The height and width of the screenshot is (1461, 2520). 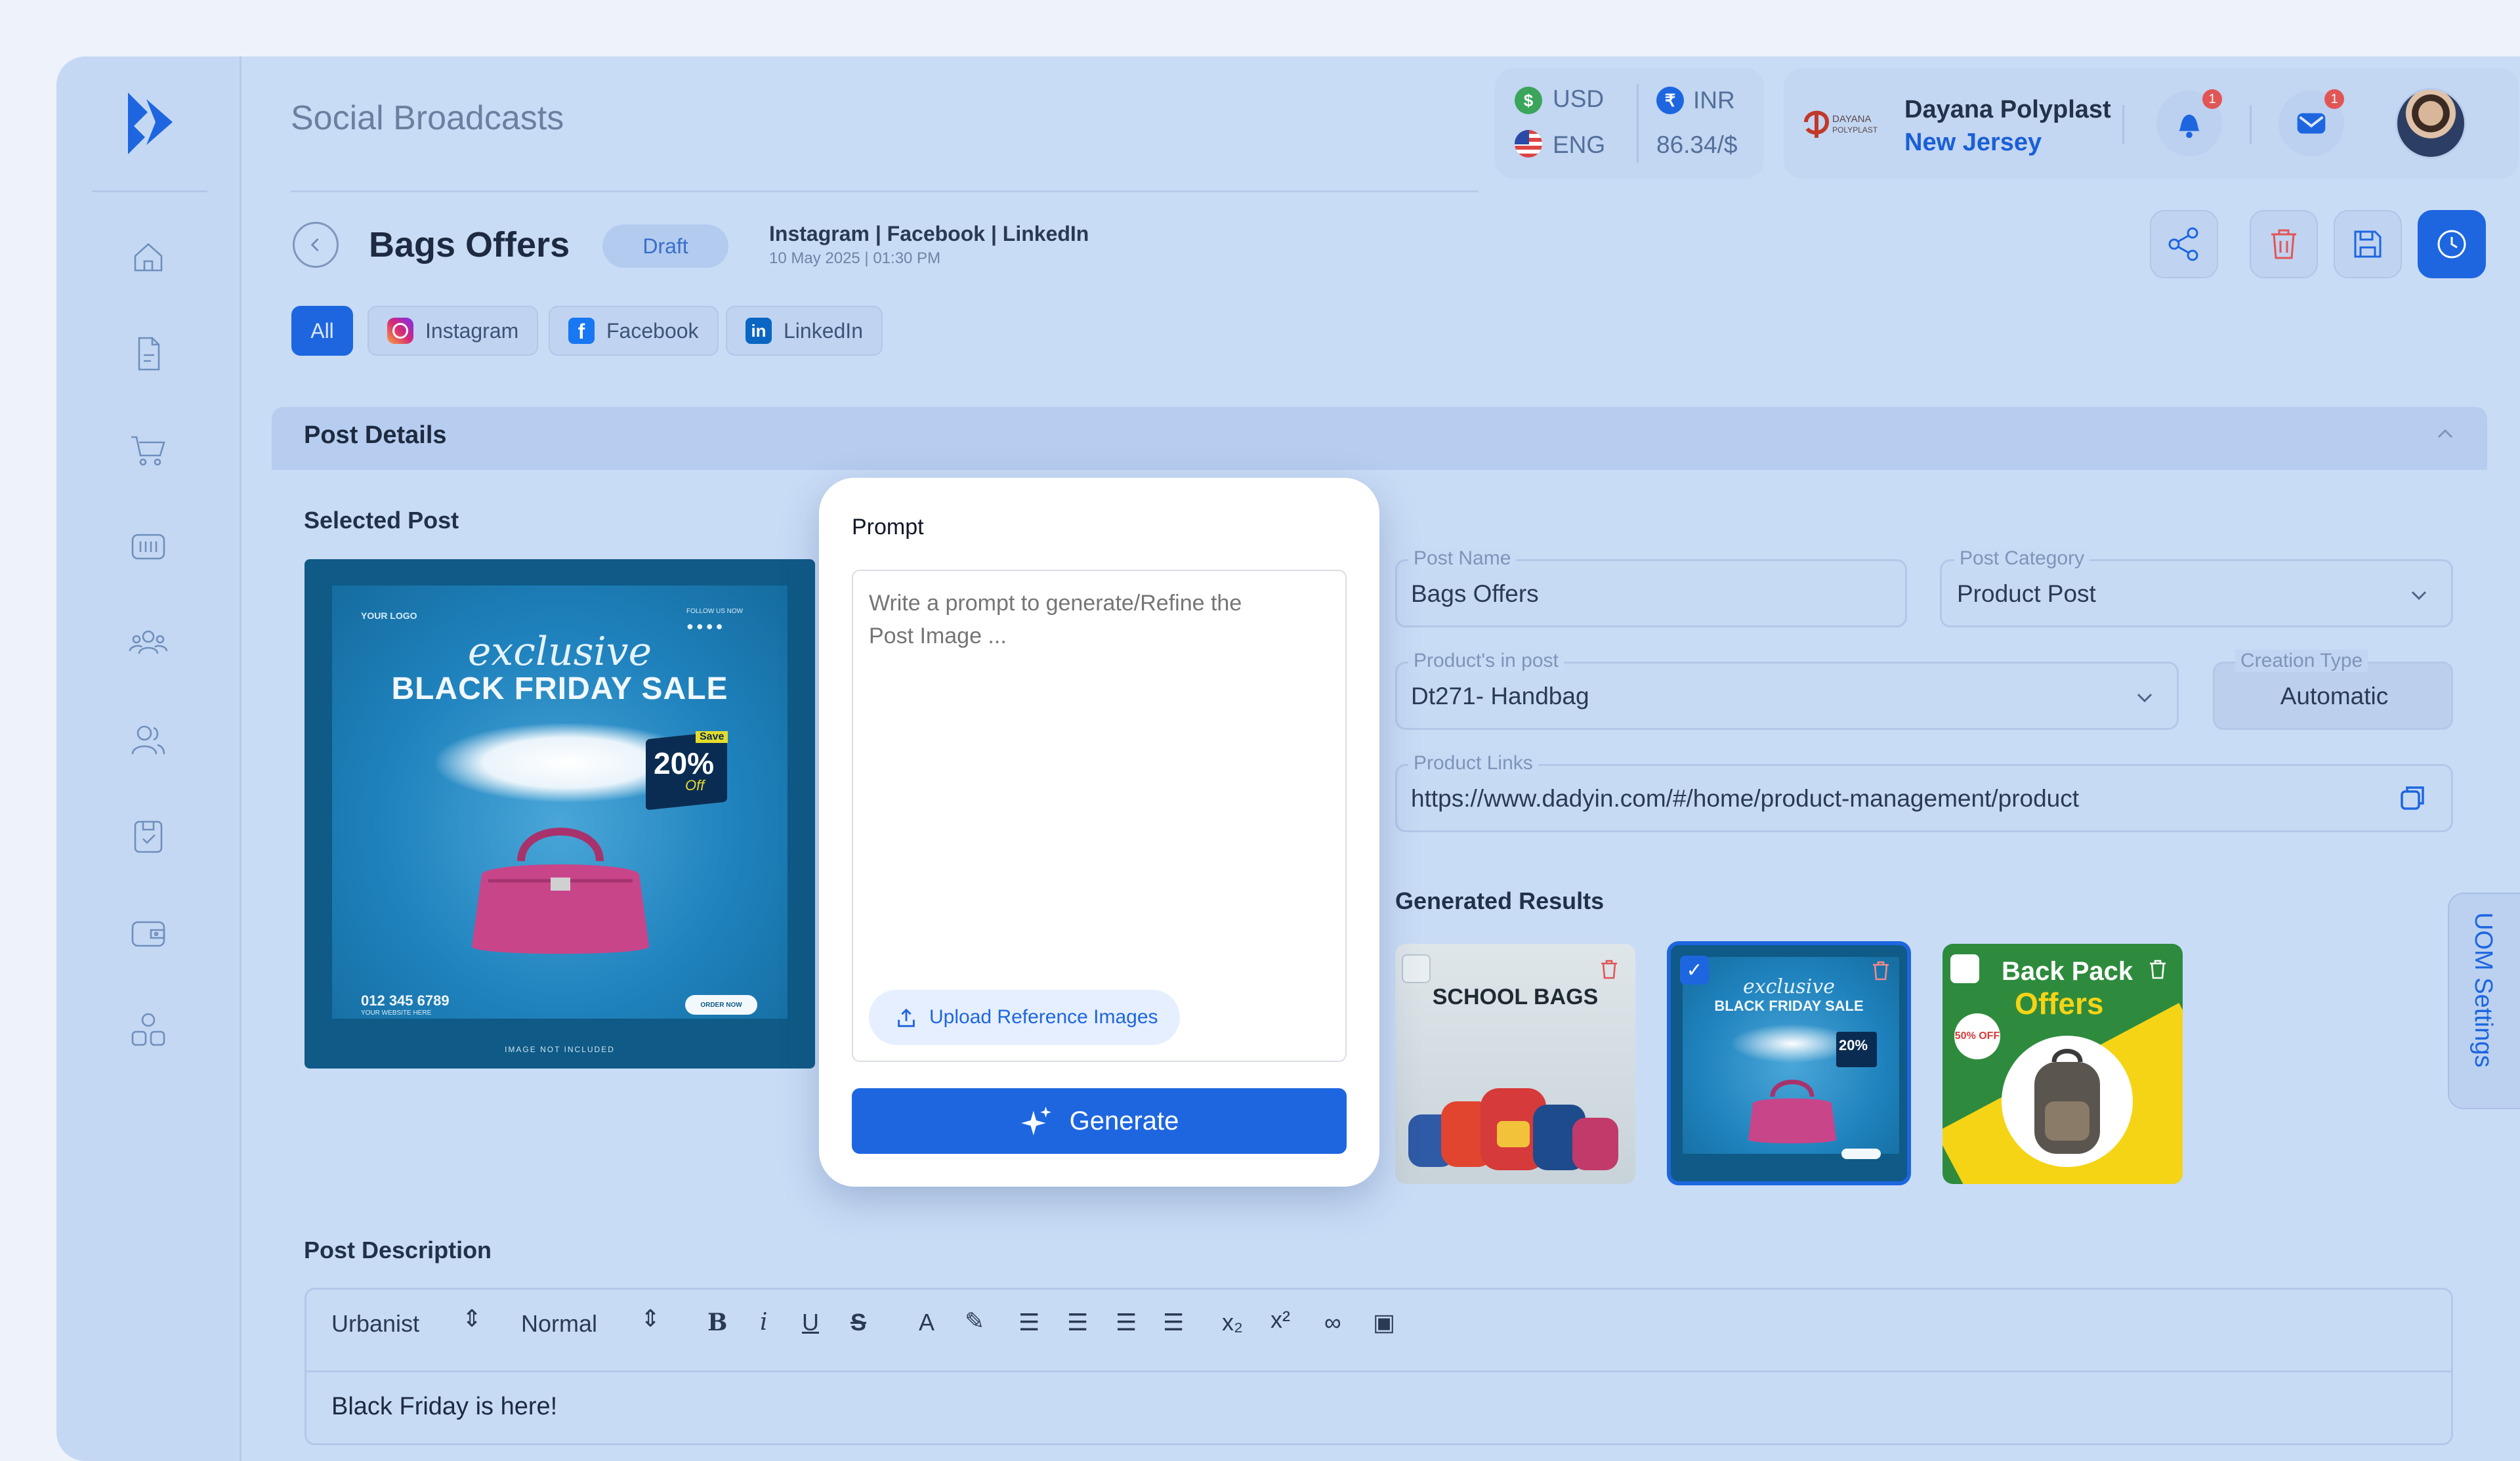 What do you see at coordinates (1638, 123) in the screenshot?
I see `currency-divider` at bounding box center [1638, 123].